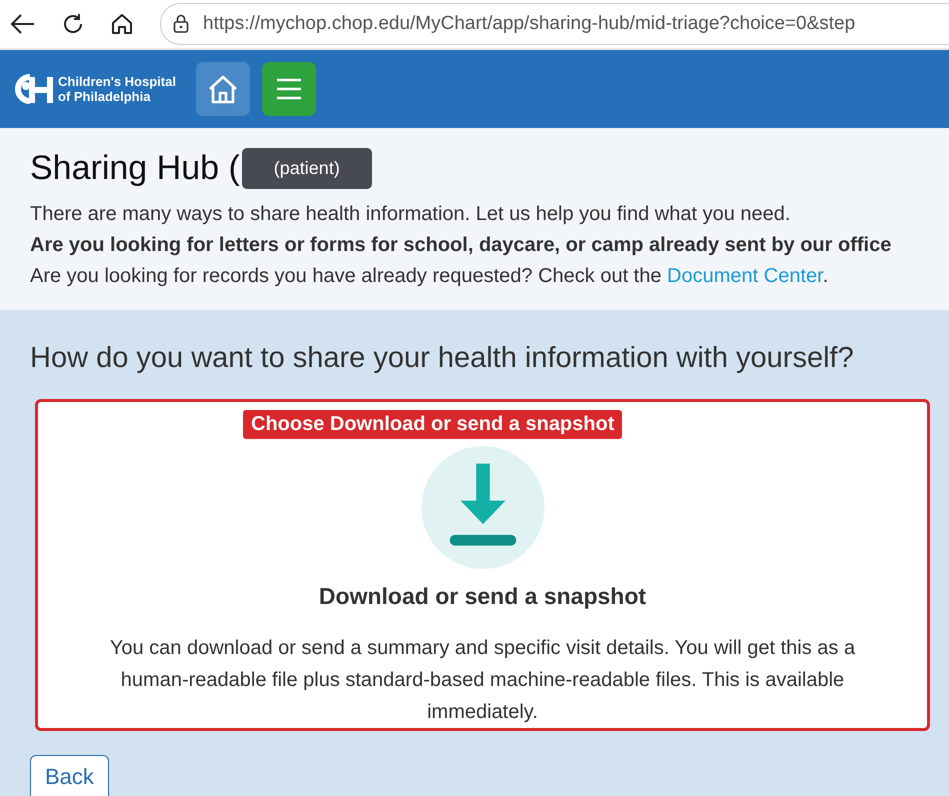  Describe the element at coordinates (825, 276) in the screenshot. I see `period-text: .` at that location.